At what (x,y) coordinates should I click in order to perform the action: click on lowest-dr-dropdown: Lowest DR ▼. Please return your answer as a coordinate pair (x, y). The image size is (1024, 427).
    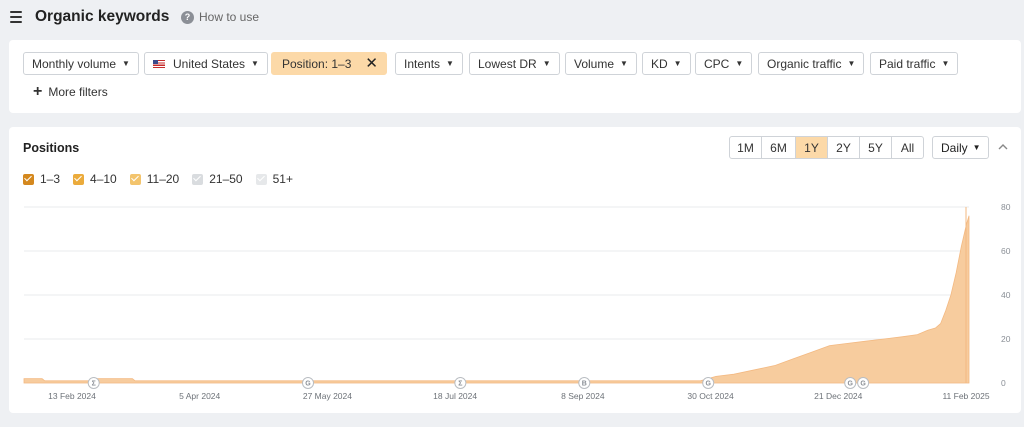
    Looking at the image, I should click on (514, 63).